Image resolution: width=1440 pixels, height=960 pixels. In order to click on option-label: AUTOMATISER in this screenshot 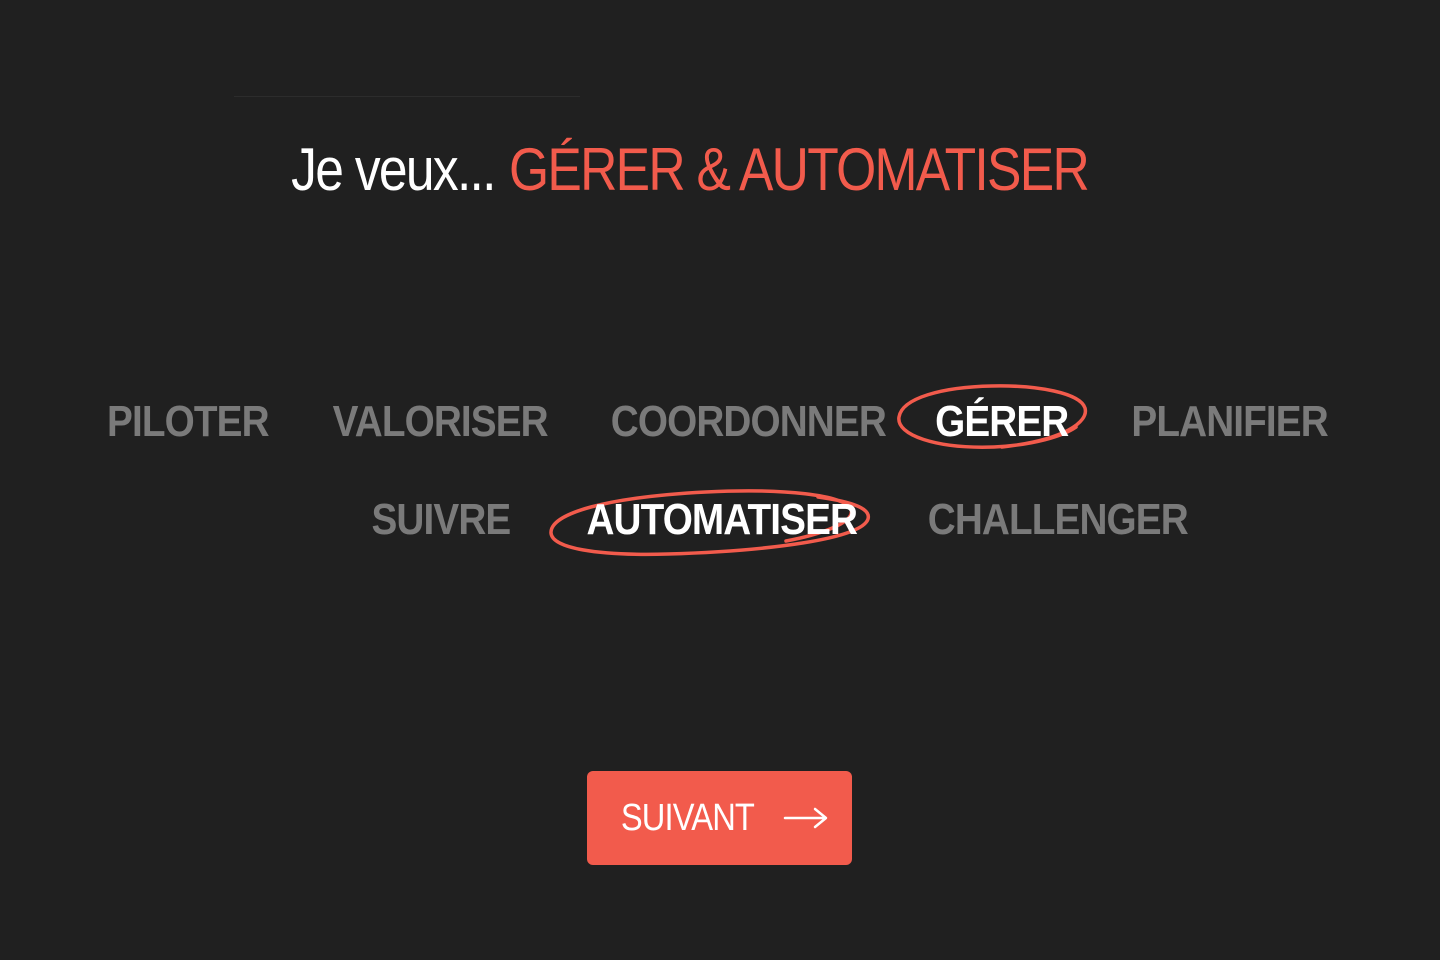, I will do `click(722, 519)`.